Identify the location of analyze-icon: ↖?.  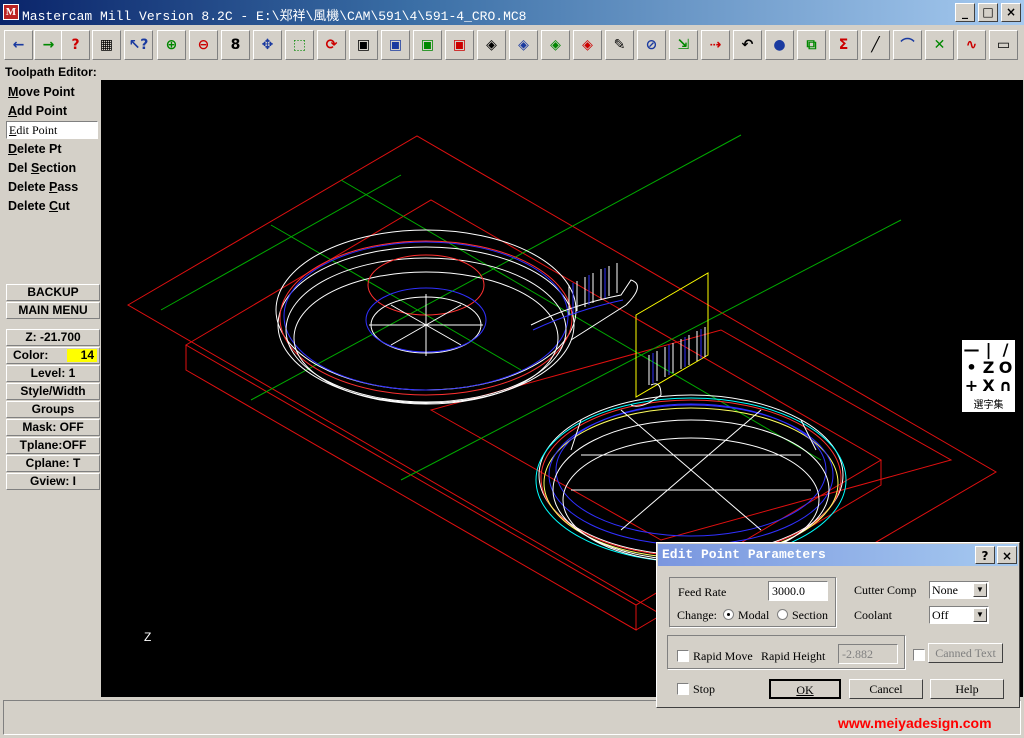
(138, 45).